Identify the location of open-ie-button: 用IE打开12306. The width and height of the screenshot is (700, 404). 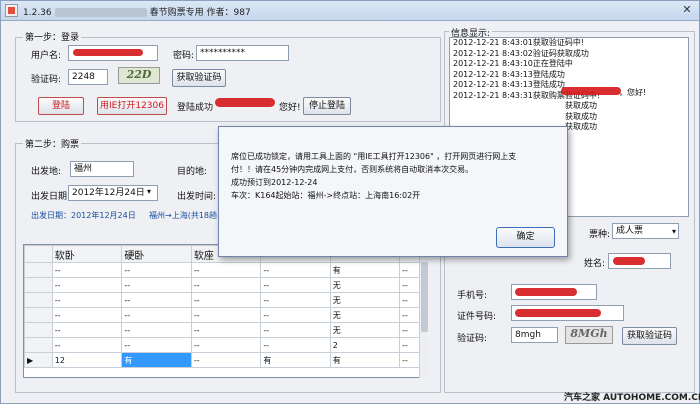
(132, 106).